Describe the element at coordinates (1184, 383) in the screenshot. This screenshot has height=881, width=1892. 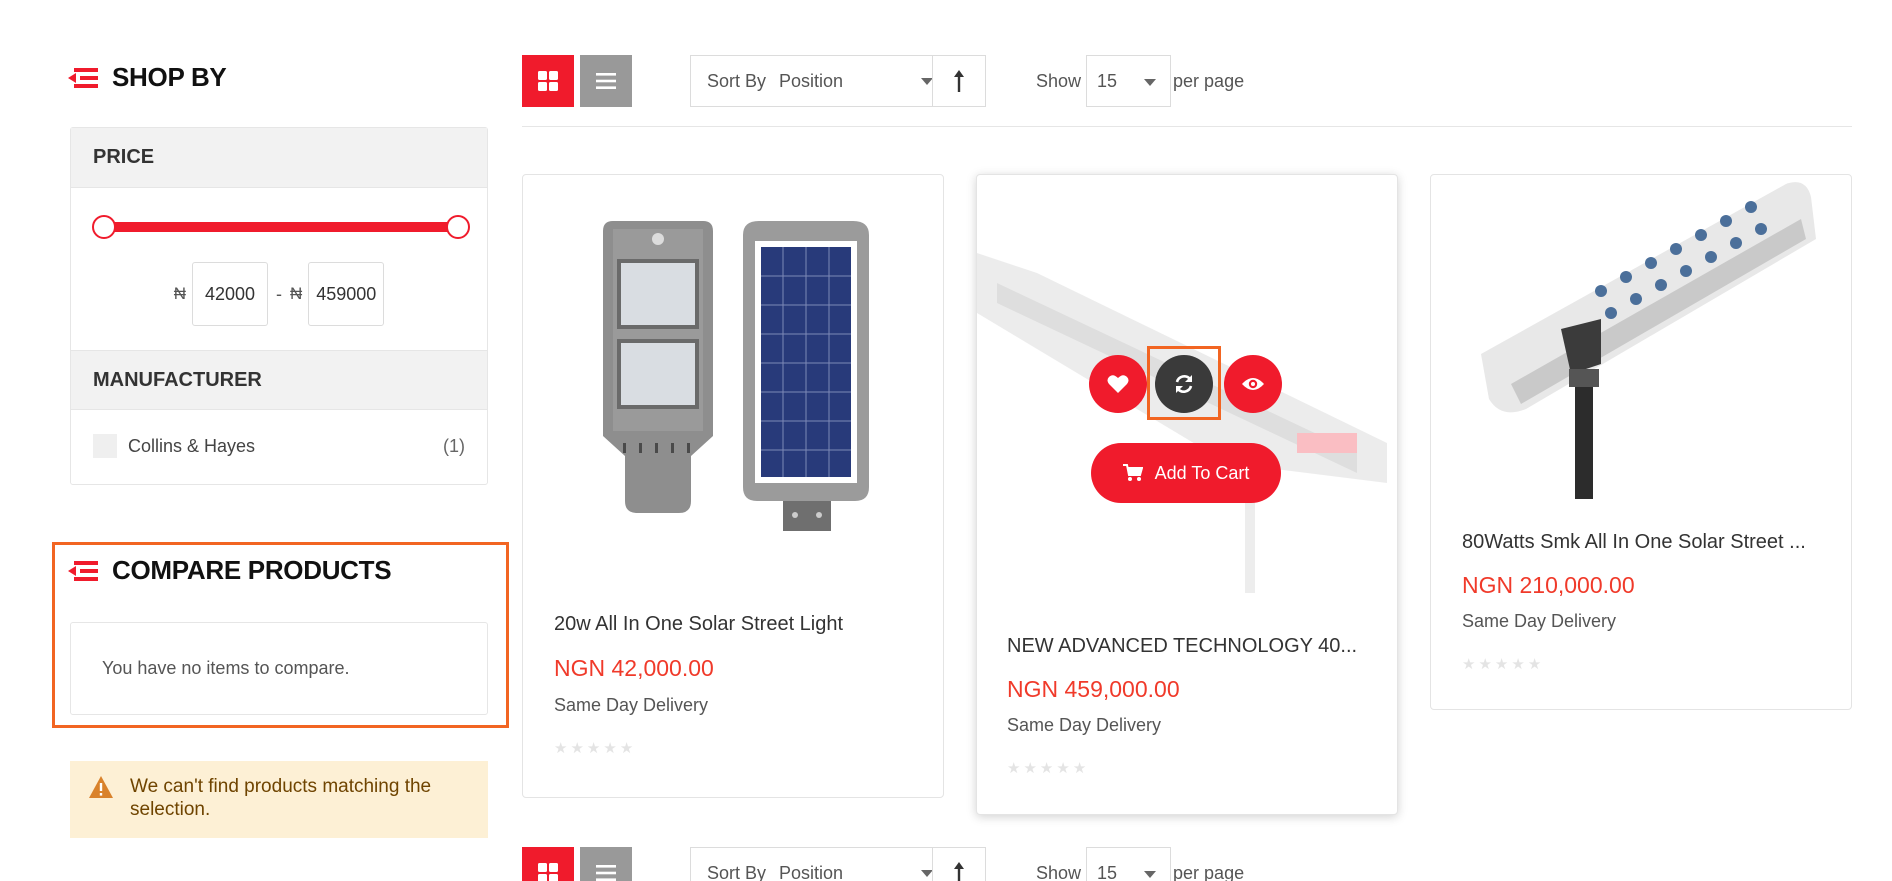
I see `compare-button-highlight` at that location.